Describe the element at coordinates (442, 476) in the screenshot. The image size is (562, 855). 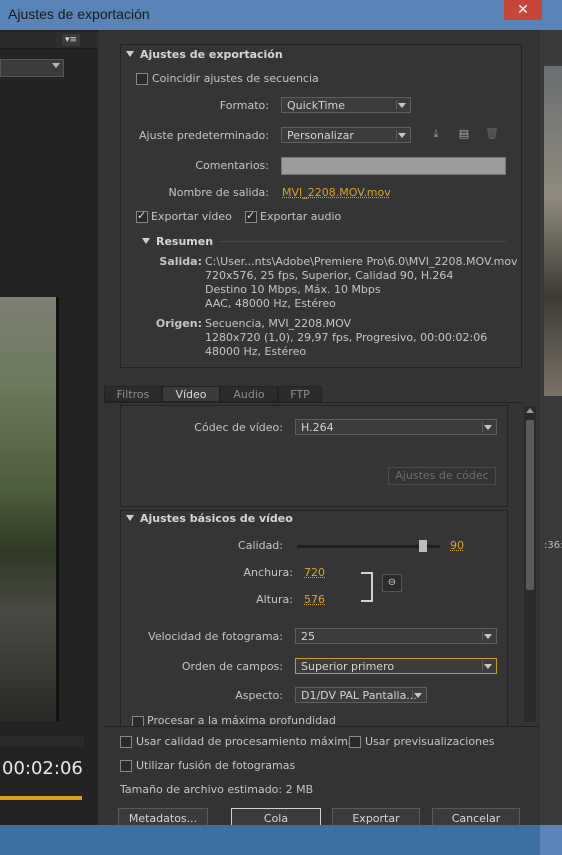
I see `codec-settings-button: Ajustes de códec` at that location.